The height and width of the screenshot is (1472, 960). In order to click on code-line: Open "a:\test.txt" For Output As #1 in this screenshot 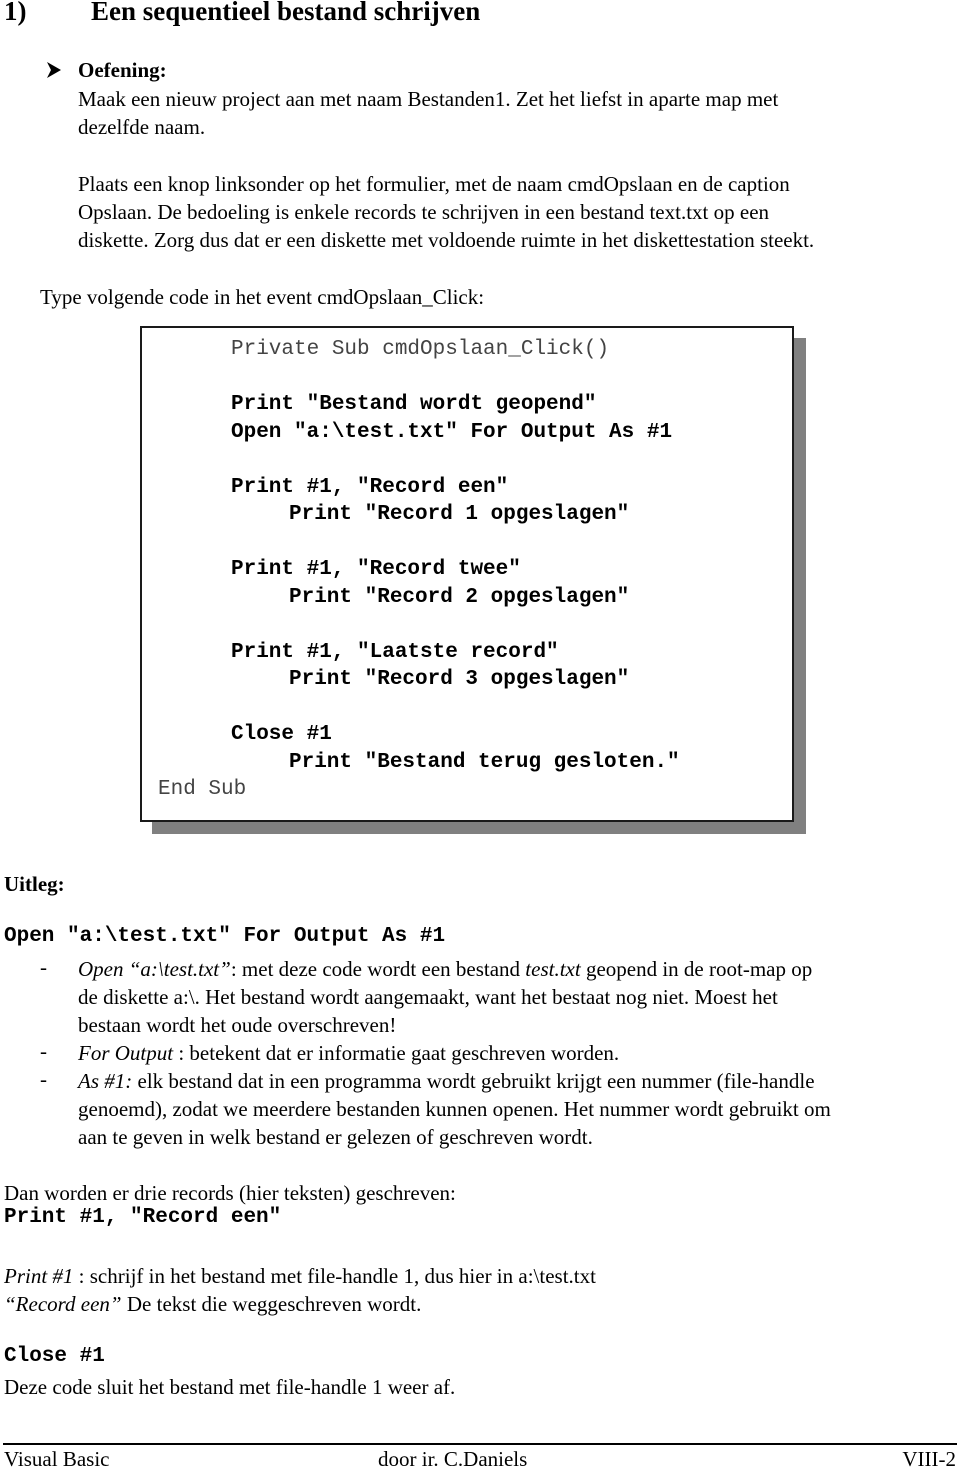, I will do `click(452, 432)`.